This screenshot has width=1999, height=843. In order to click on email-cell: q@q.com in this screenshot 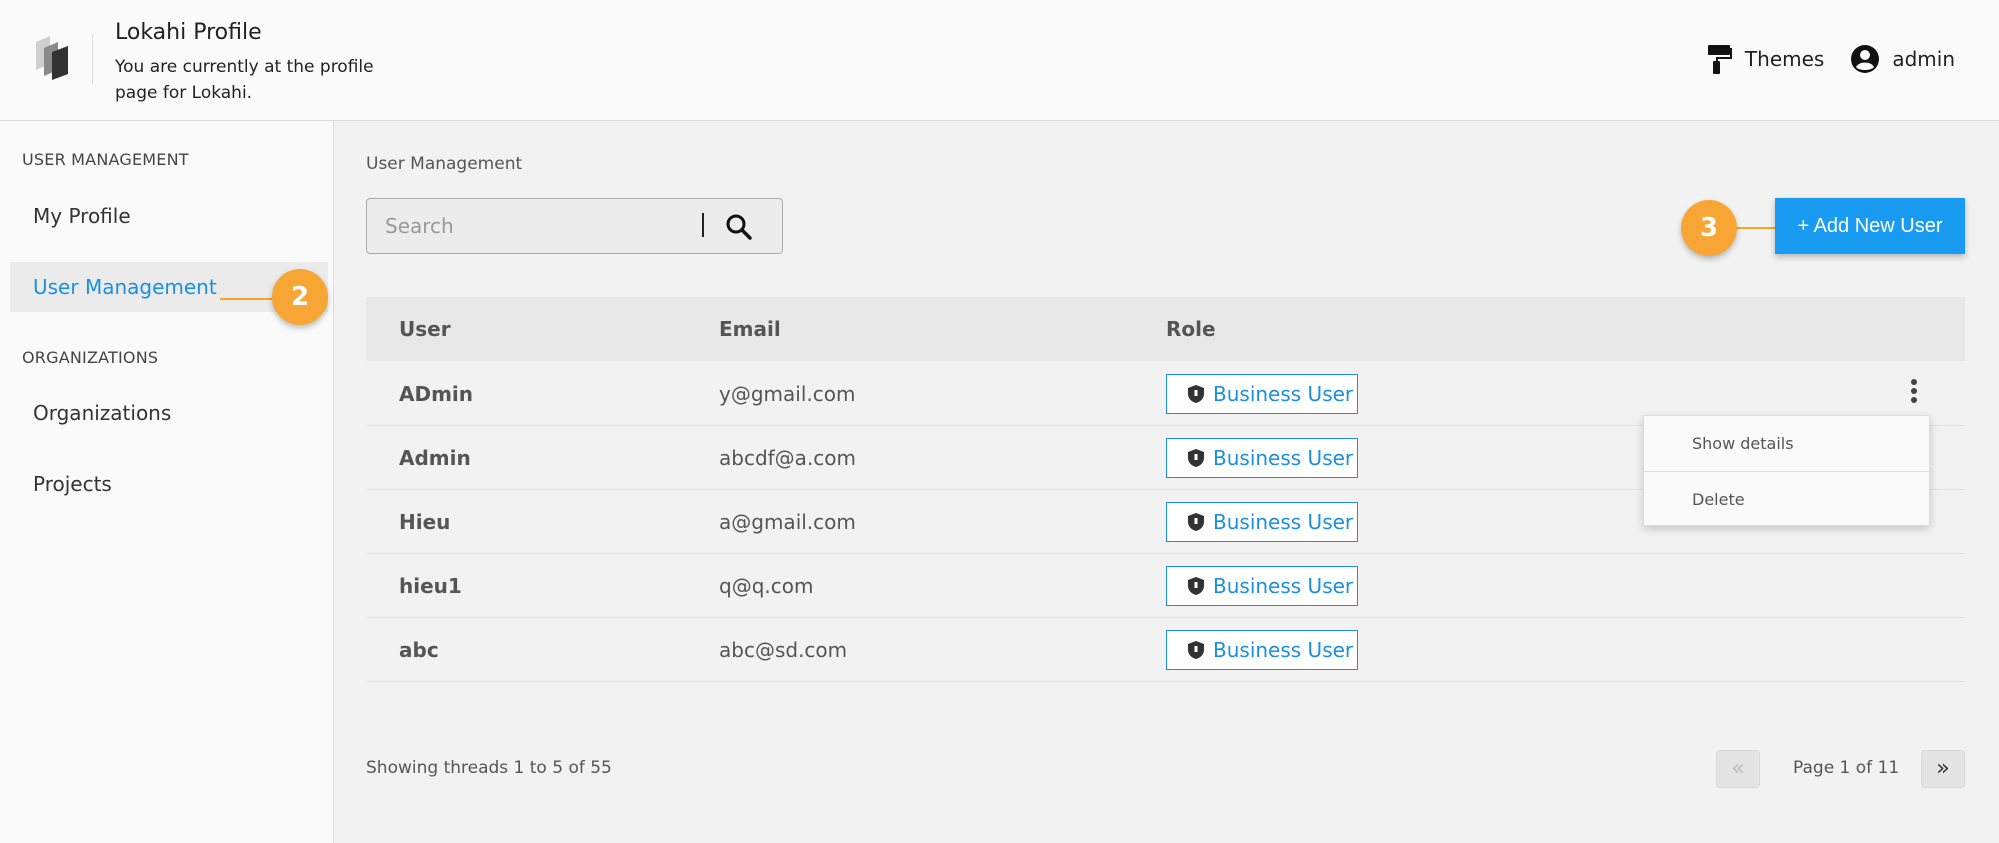, I will do `click(766, 586)`.